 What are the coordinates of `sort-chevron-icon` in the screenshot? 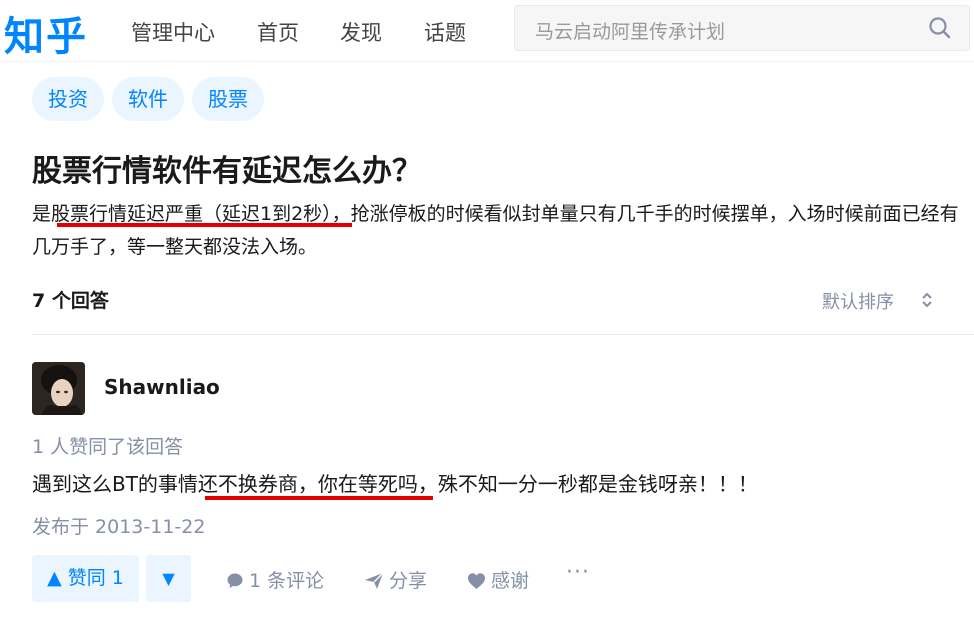 It's located at (927, 300).